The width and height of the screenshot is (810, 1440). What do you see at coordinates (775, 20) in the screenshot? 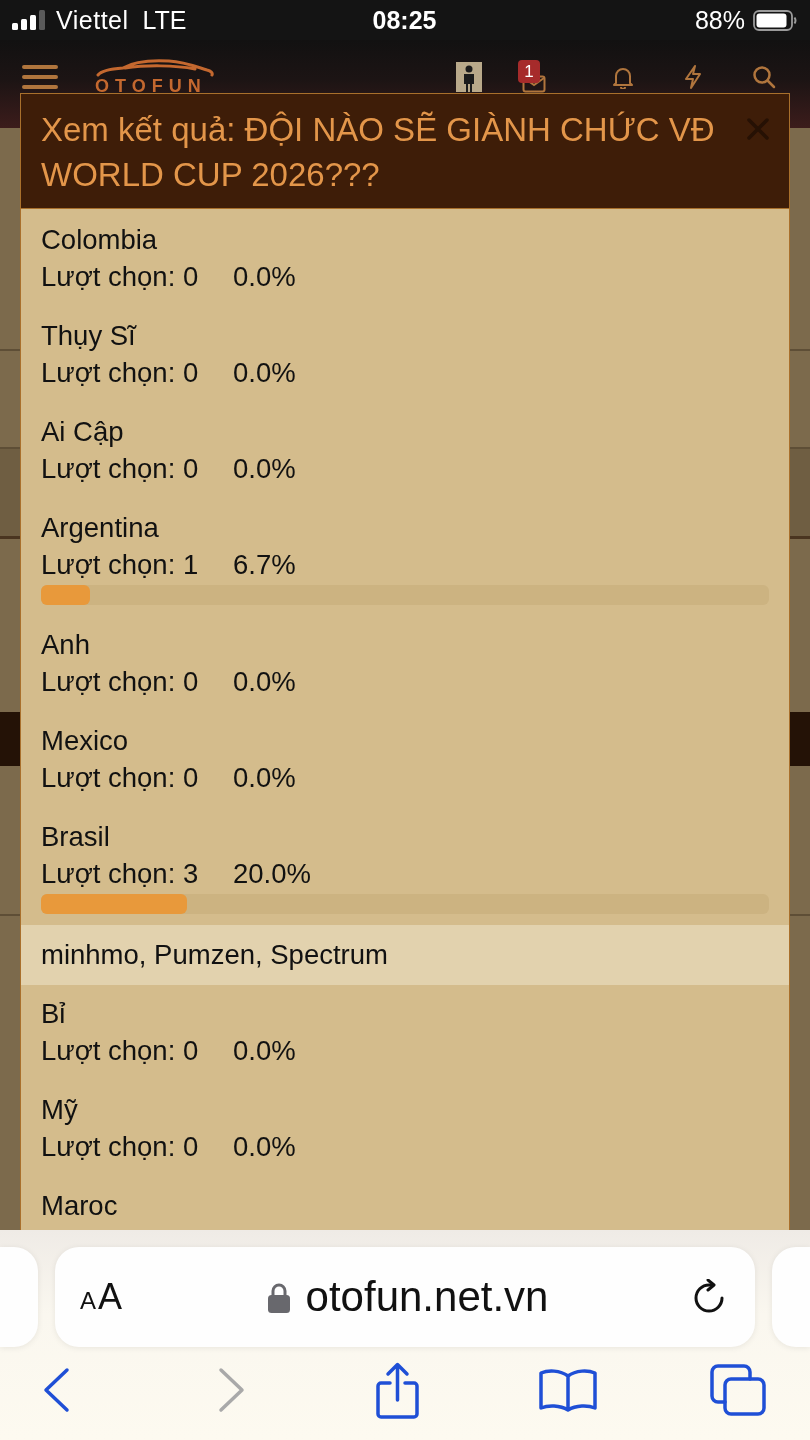
I see `battery-icon` at bounding box center [775, 20].